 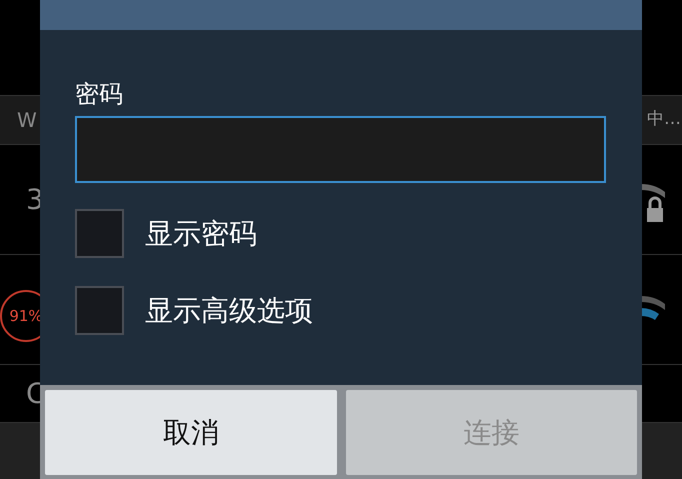 What do you see at coordinates (229, 310) in the screenshot?
I see `checkbox-label: 显示高级选项` at bounding box center [229, 310].